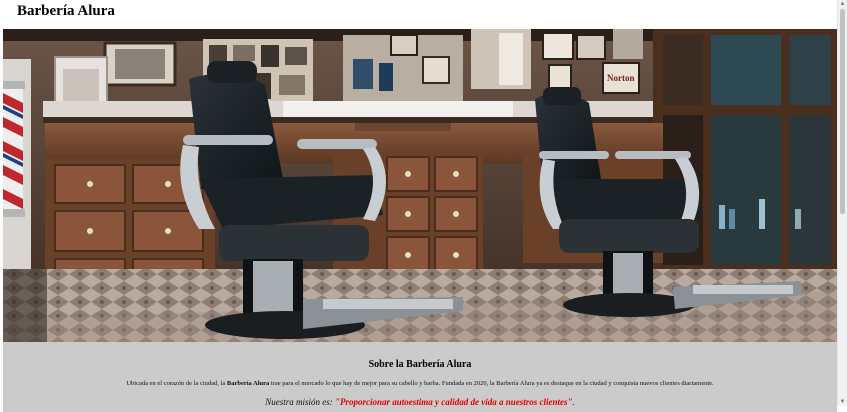 This screenshot has width=847, height=412. I want to click on scrollbar-thumb, so click(842, 111).